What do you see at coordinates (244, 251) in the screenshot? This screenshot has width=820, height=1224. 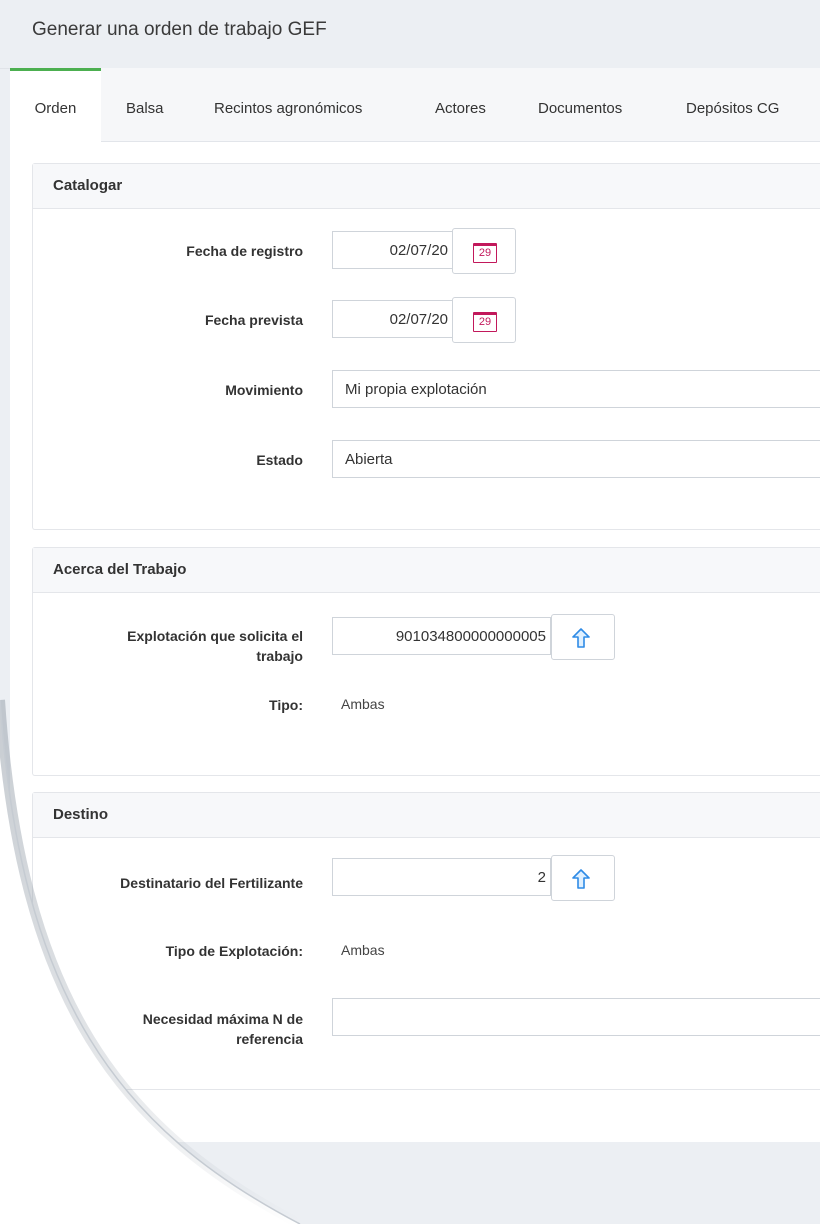 I see `fecha-registro-label: Fecha de registro` at bounding box center [244, 251].